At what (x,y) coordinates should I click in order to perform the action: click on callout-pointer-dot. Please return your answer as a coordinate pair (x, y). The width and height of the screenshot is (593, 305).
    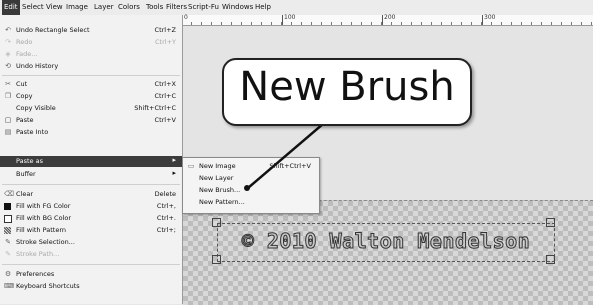
    Looking at the image, I should click on (247, 188).